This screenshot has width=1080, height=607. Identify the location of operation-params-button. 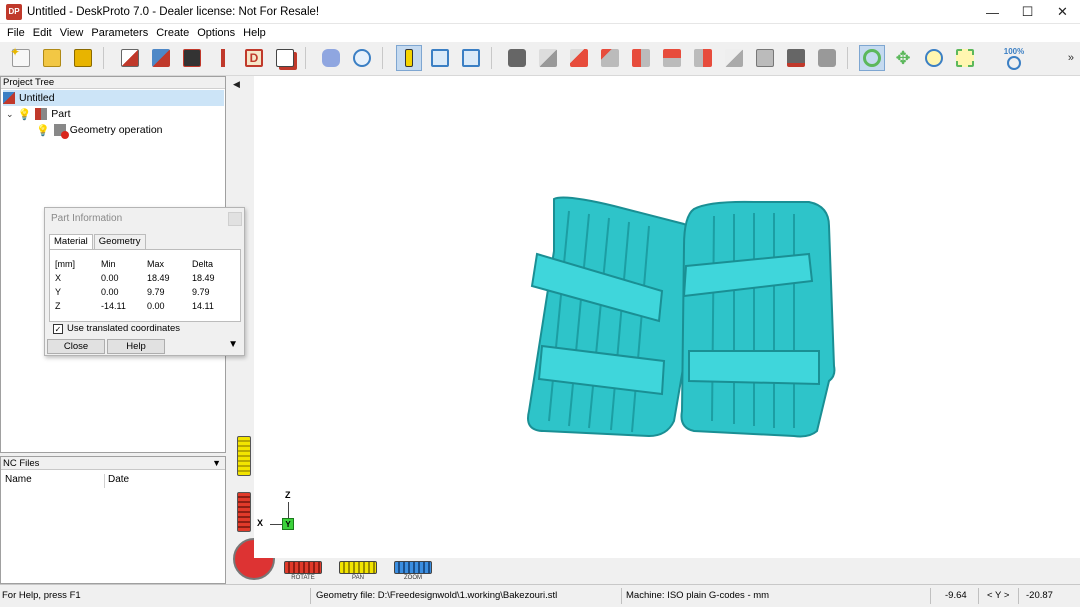
(192, 58).